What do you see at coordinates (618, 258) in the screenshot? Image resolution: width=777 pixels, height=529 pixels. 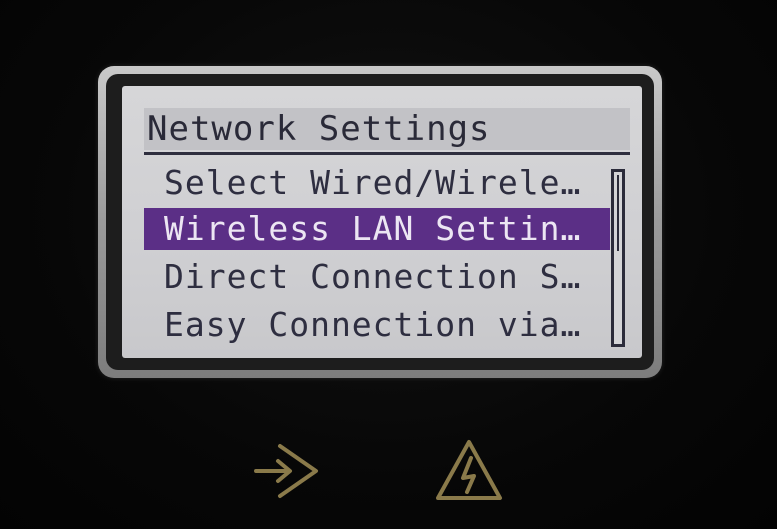 I see `menu-scrollbar` at bounding box center [618, 258].